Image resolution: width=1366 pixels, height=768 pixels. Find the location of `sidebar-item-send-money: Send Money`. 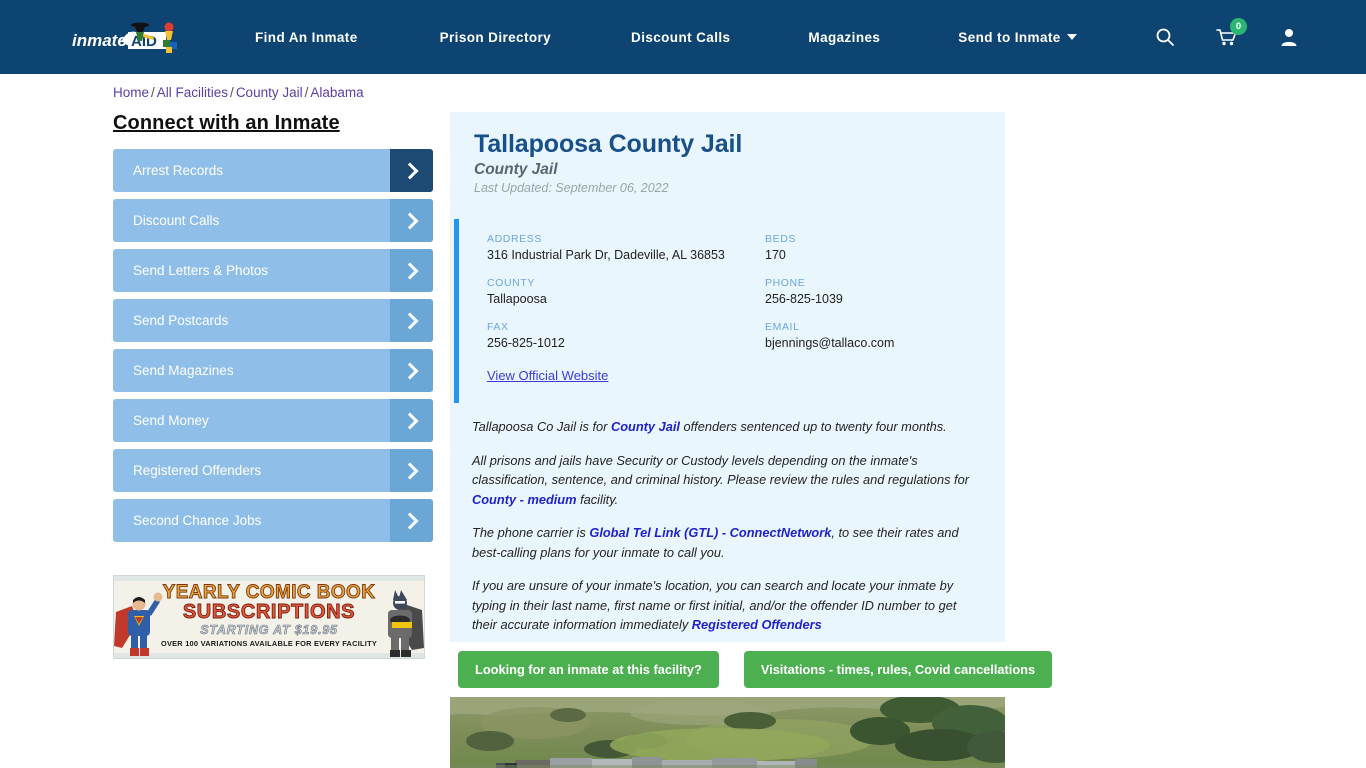

sidebar-item-send-money: Send Money is located at coordinates (273, 420).